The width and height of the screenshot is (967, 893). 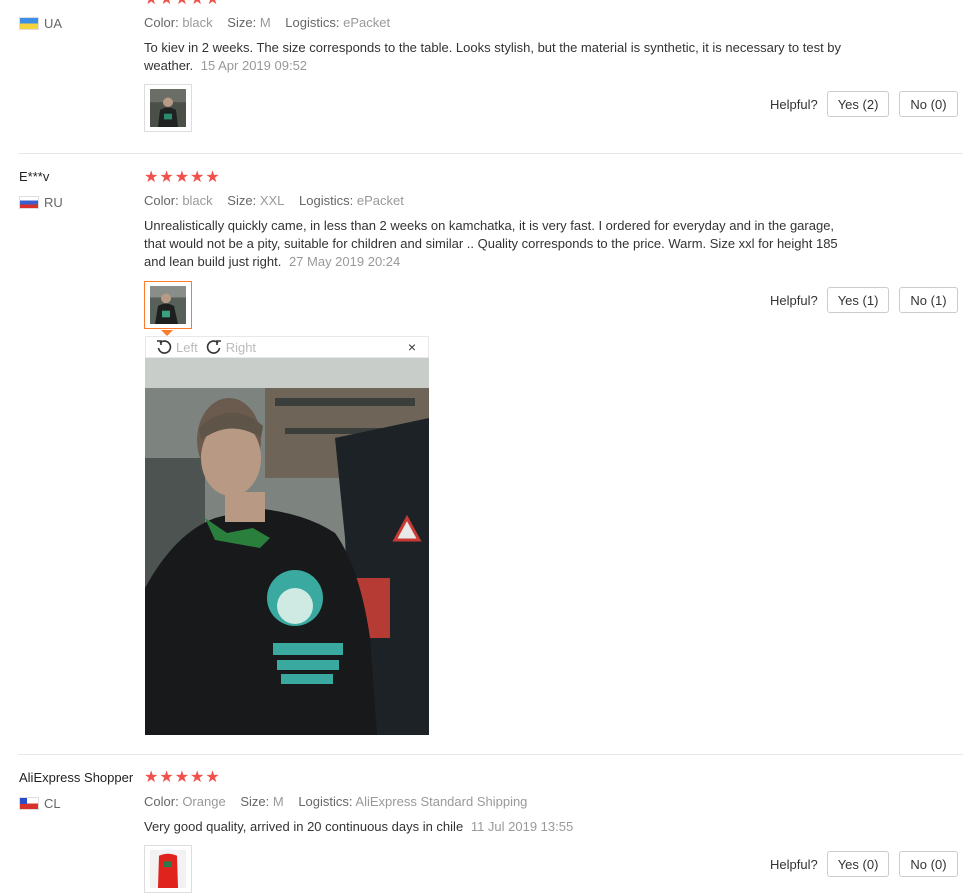 I want to click on chile-flag-icon, so click(x=29, y=803).